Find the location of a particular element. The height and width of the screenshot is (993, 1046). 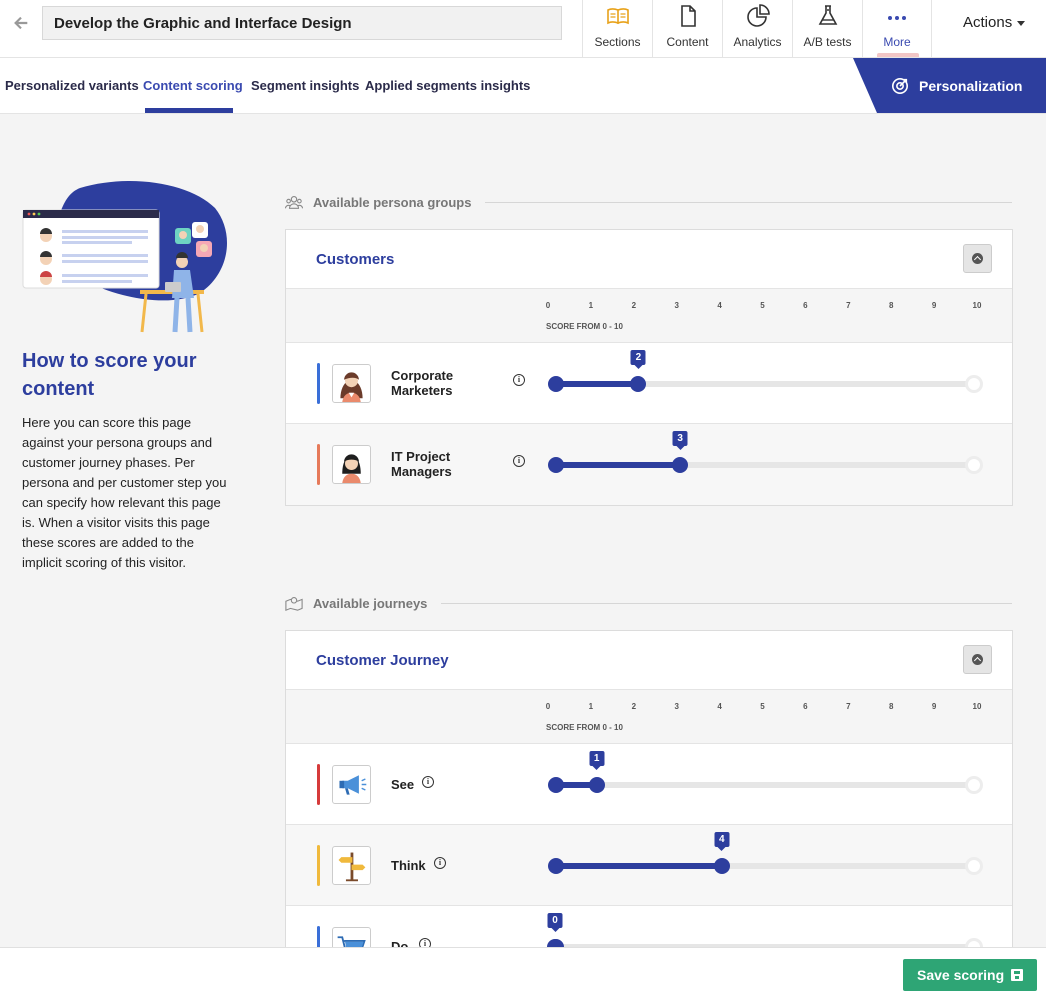

persona-row: IT Project Managers i 3 is located at coordinates (649, 464).